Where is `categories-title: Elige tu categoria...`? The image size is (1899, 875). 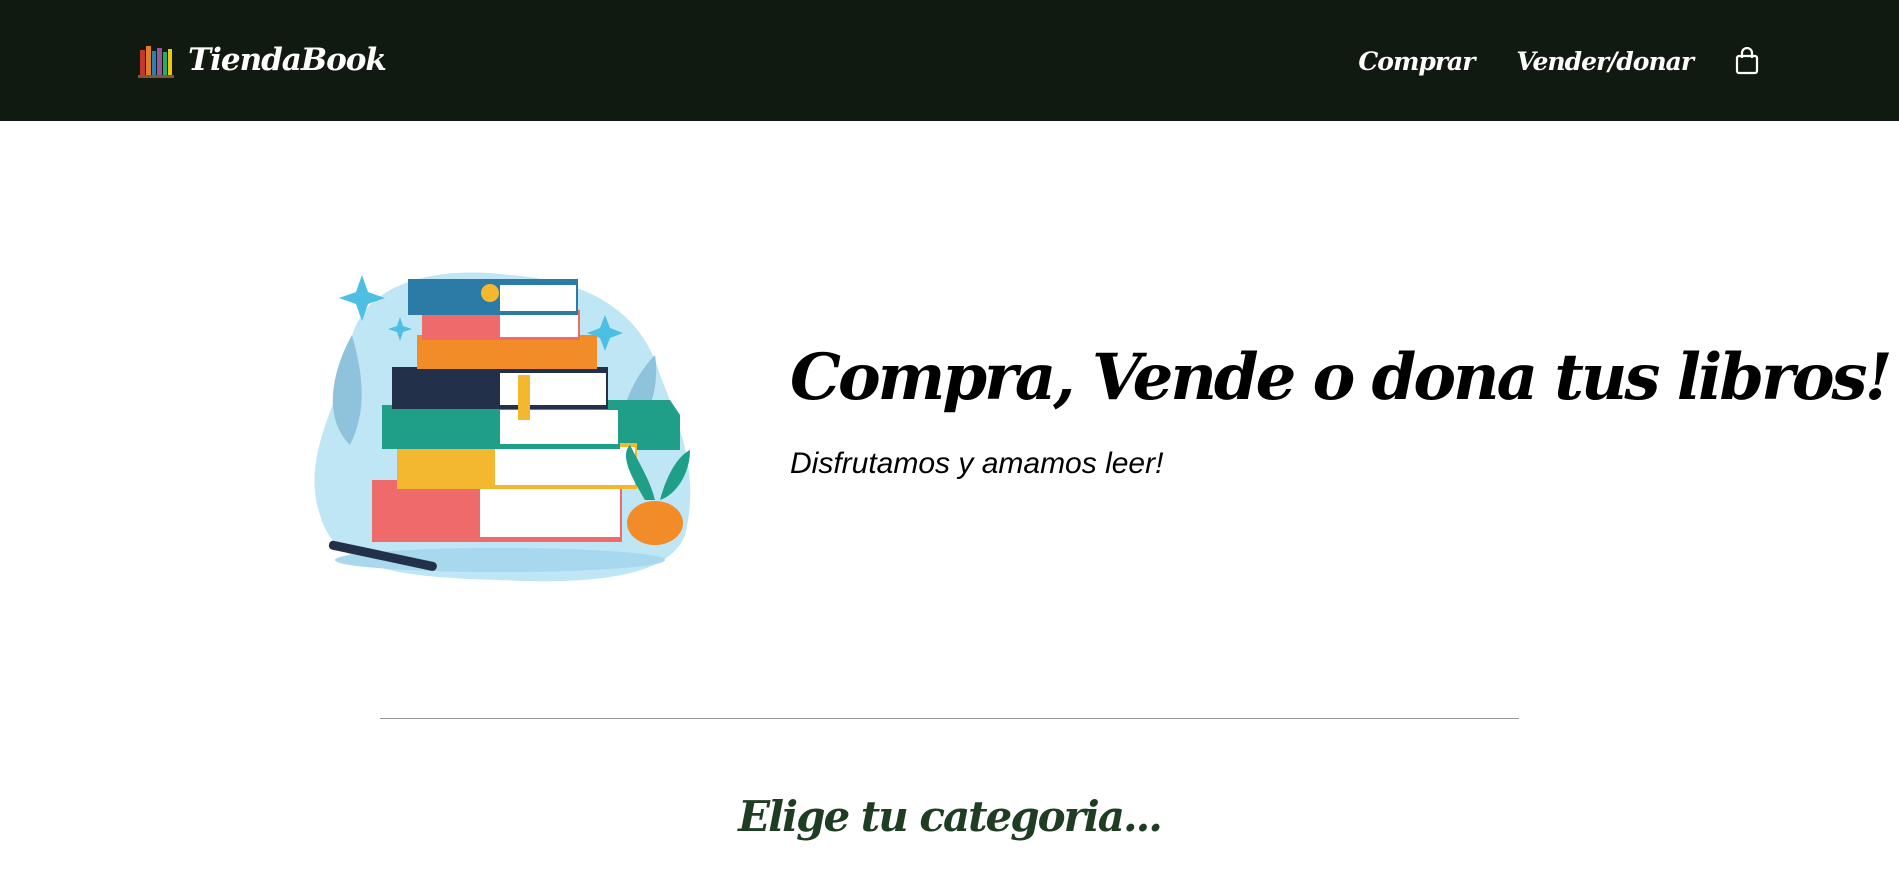
categories-title: Elige tu categoria... is located at coordinates (950, 816).